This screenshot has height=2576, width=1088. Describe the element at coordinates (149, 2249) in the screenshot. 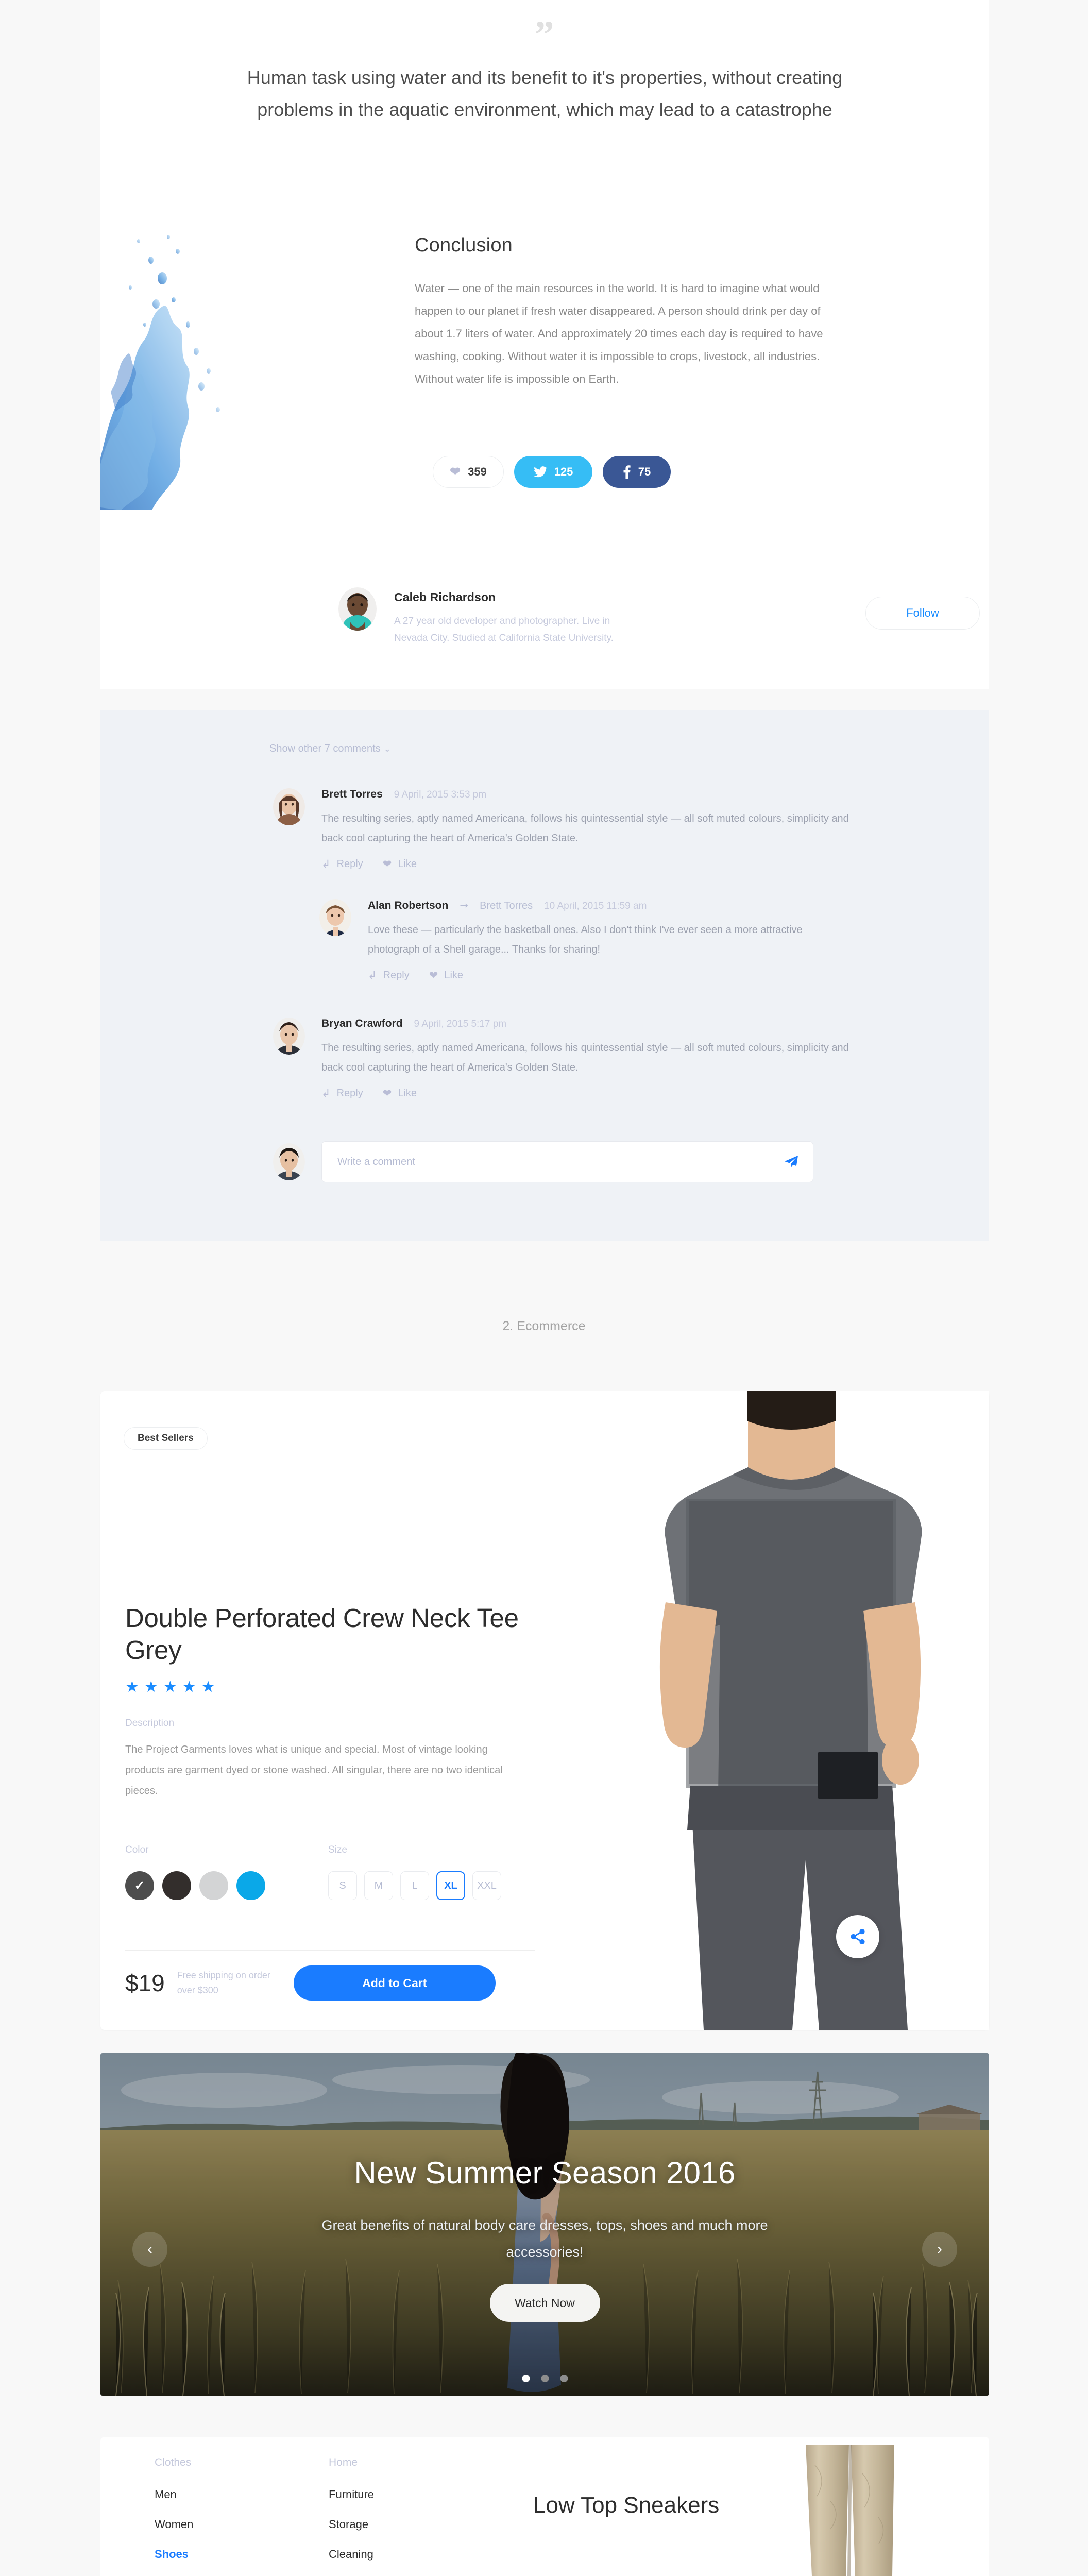

I see `carousel-prev-button: ‹` at that location.